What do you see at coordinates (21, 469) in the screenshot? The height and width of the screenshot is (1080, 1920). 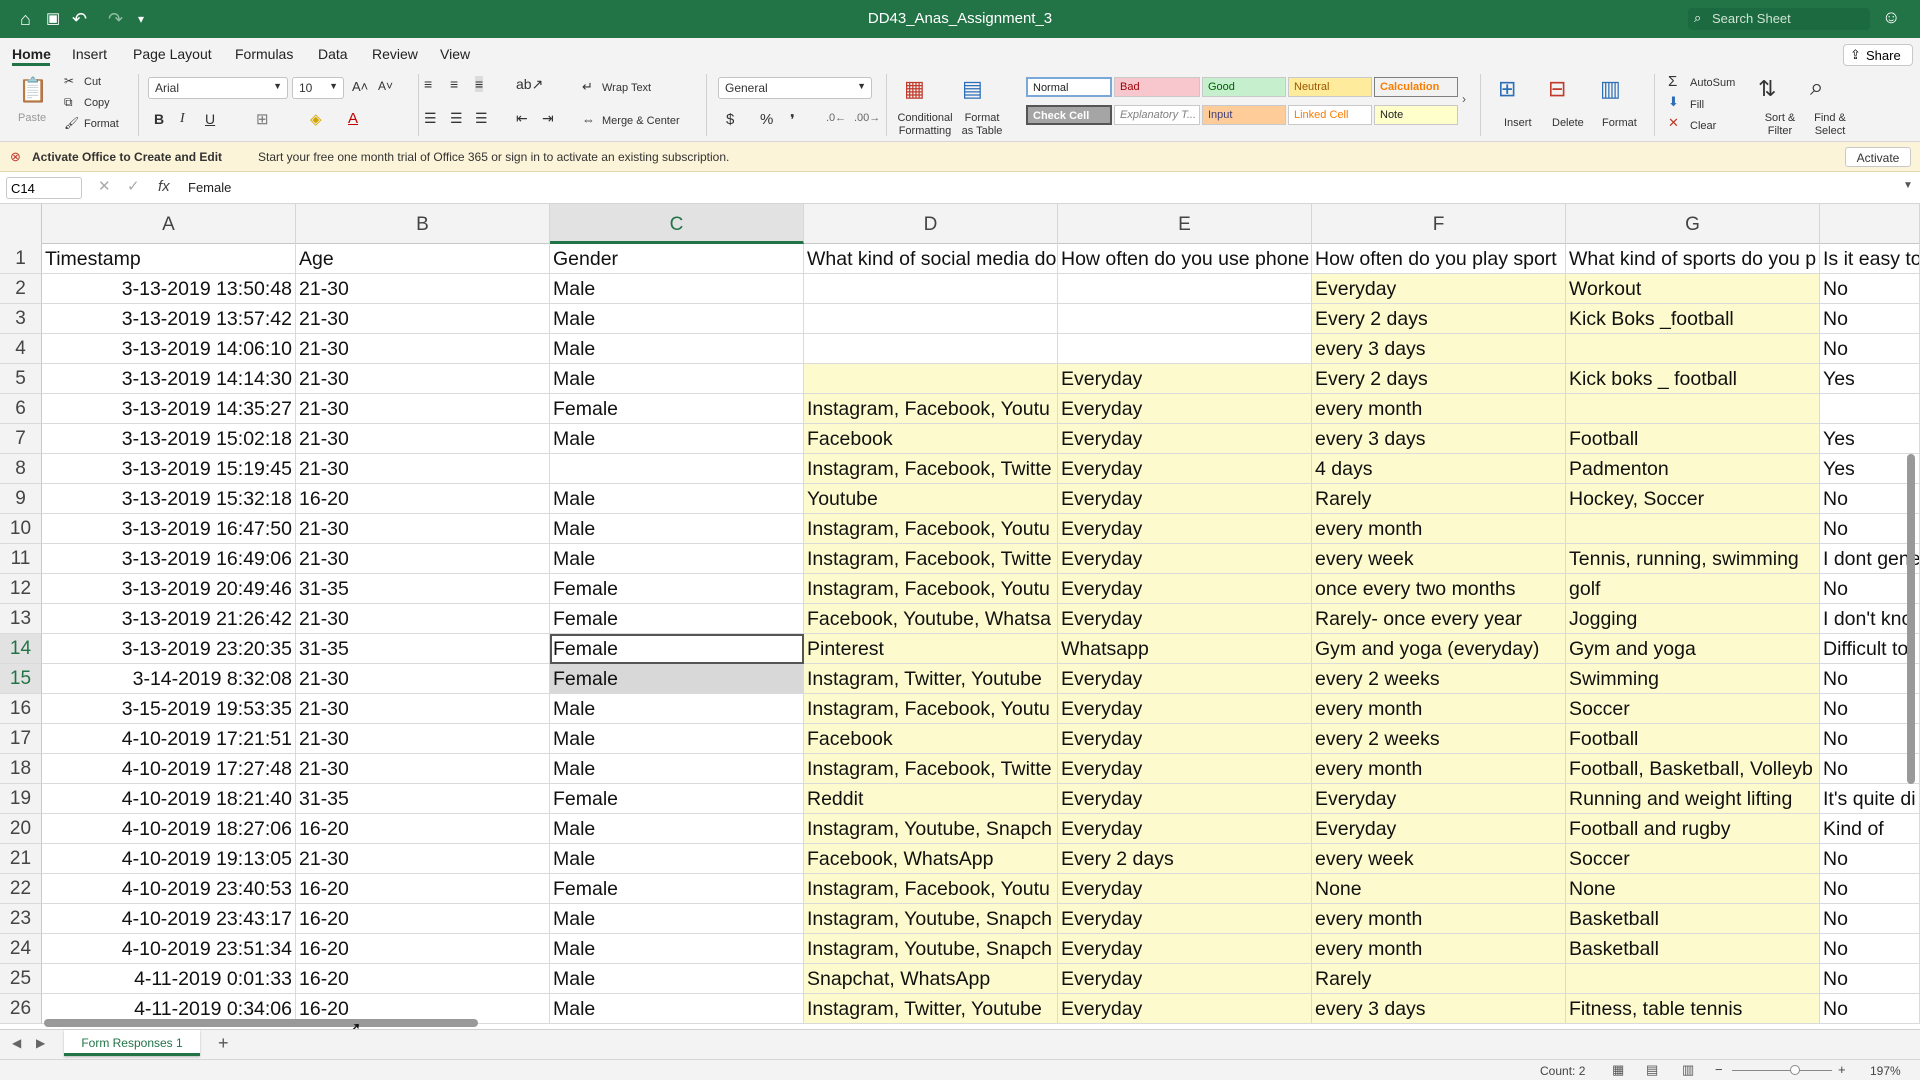 I see `row-header: 8` at bounding box center [21, 469].